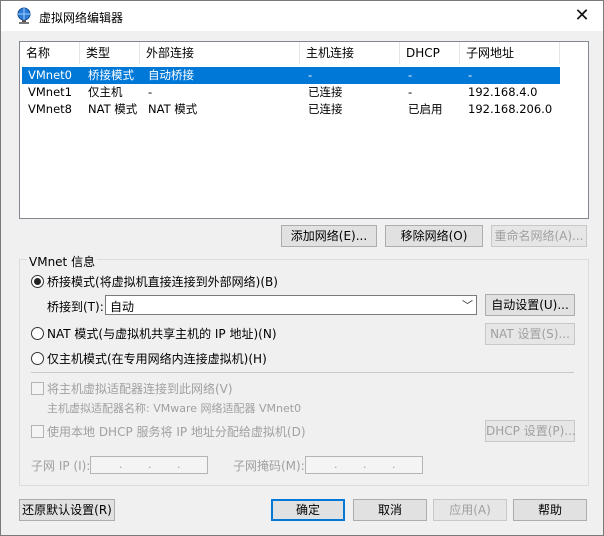  What do you see at coordinates (150, 92) in the screenshot?
I see `cell-external: -` at bounding box center [150, 92].